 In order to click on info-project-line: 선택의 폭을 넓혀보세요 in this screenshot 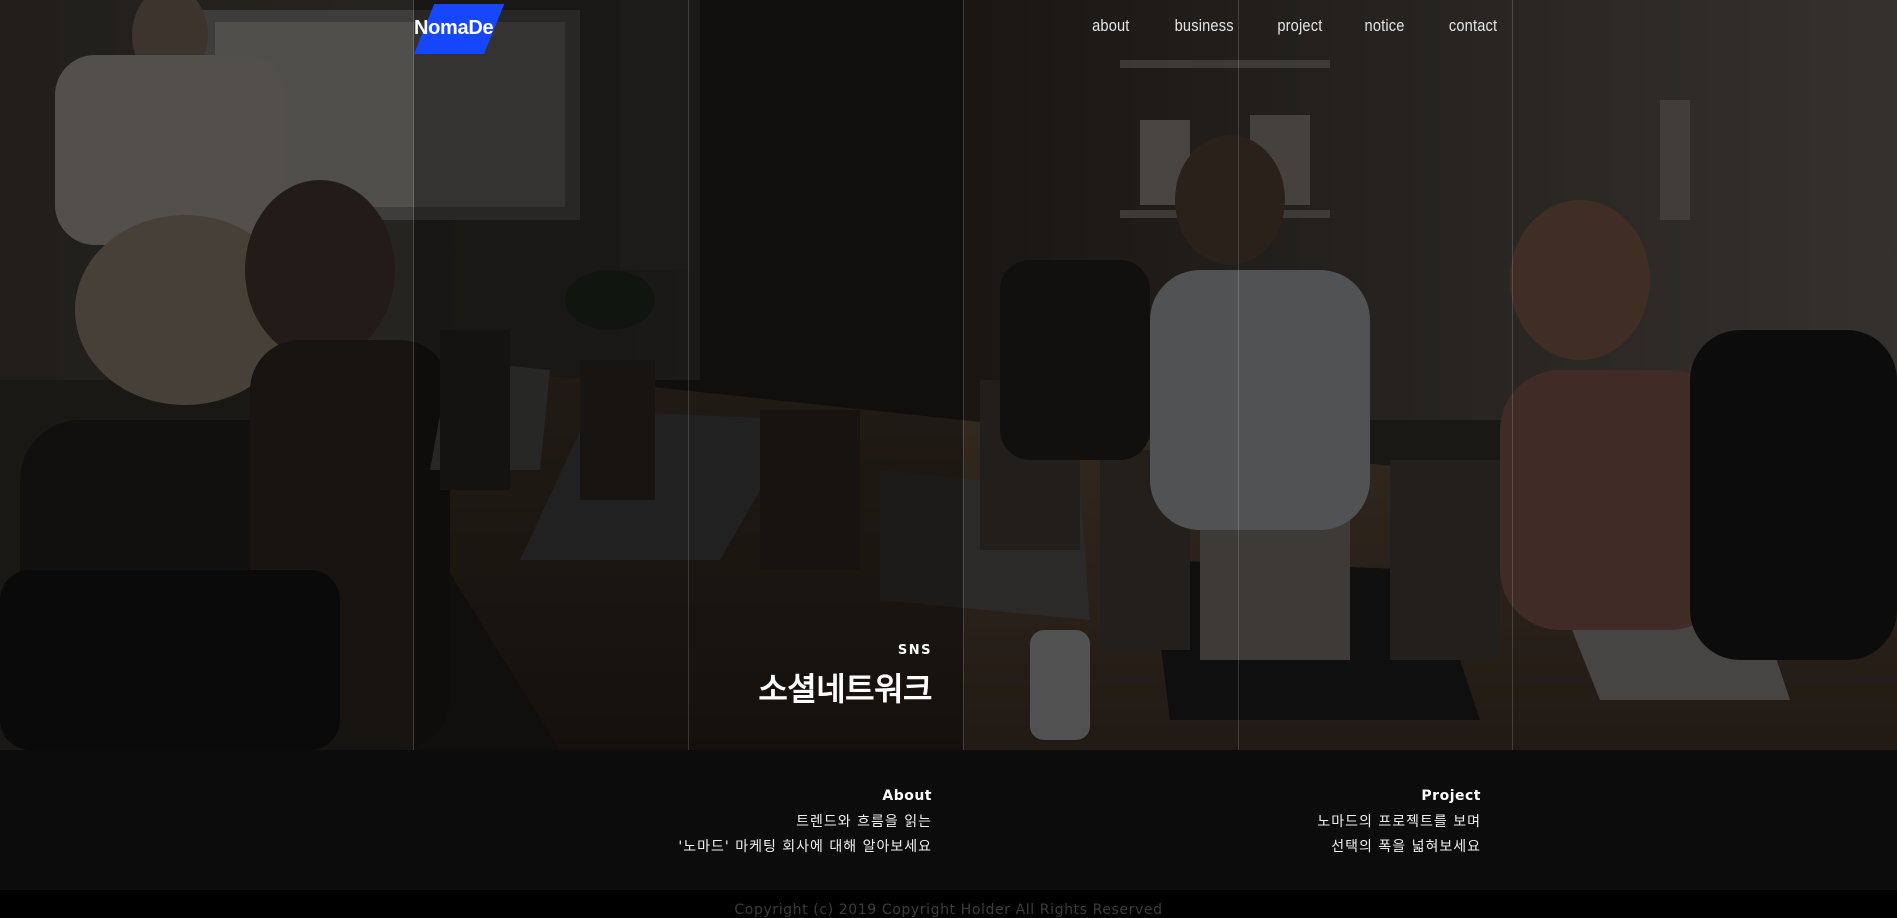, I will do `click(1406, 847)`.